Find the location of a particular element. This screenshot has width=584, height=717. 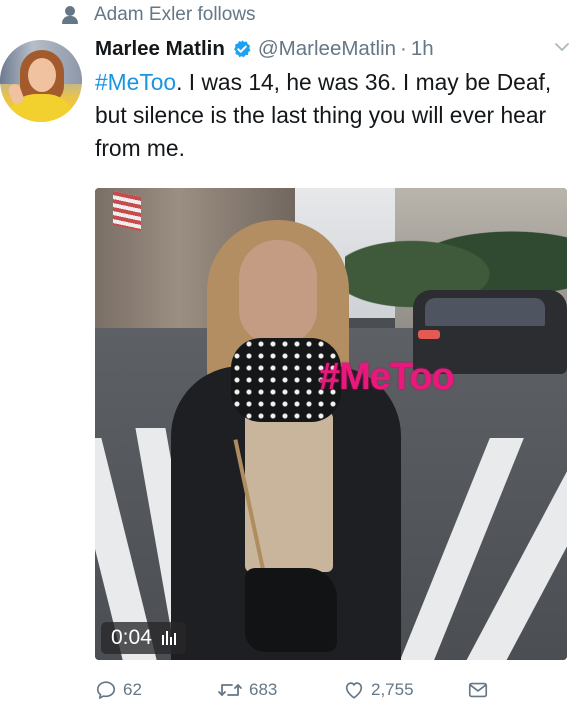

reply-count: 62 is located at coordinates (132, 689).